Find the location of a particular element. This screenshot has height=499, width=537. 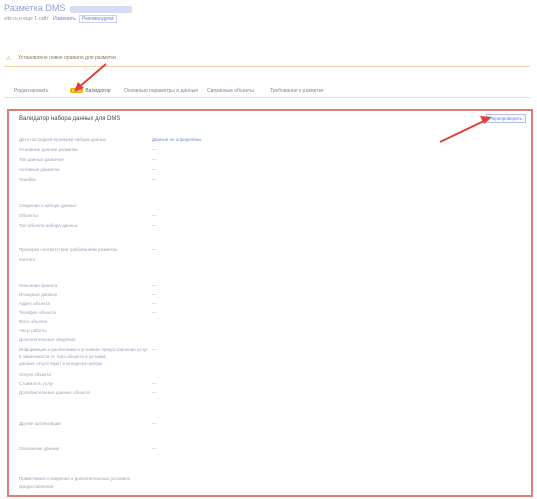

row-value-link: Данные не определены is located at coordinates (176, 139).